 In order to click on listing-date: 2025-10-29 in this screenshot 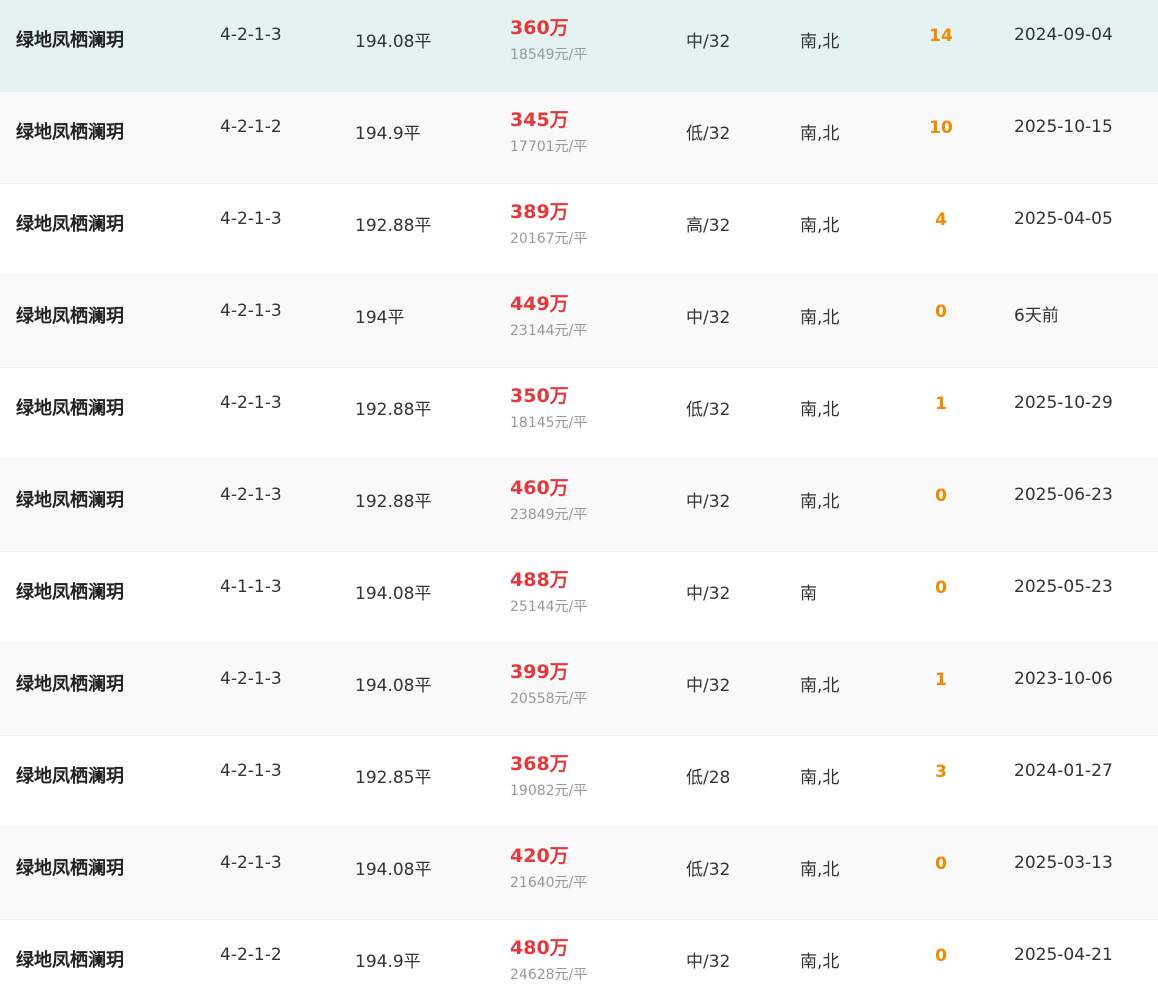, I will do `click(1063, 403)`.